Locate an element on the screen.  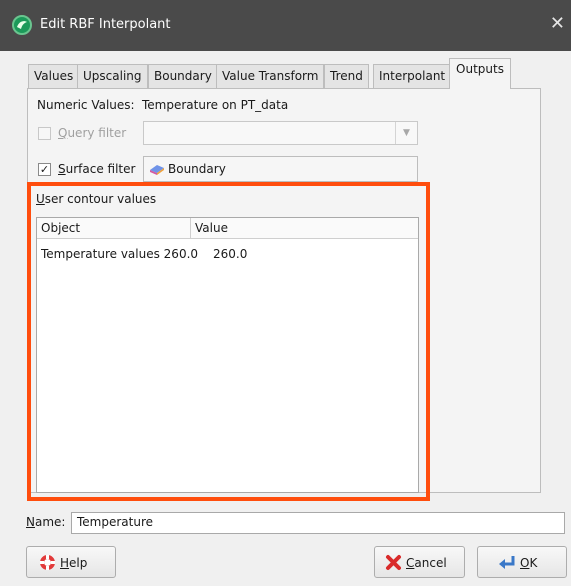
table-row-object: Temperature values 260.0 is located at coordinates (119, 254).